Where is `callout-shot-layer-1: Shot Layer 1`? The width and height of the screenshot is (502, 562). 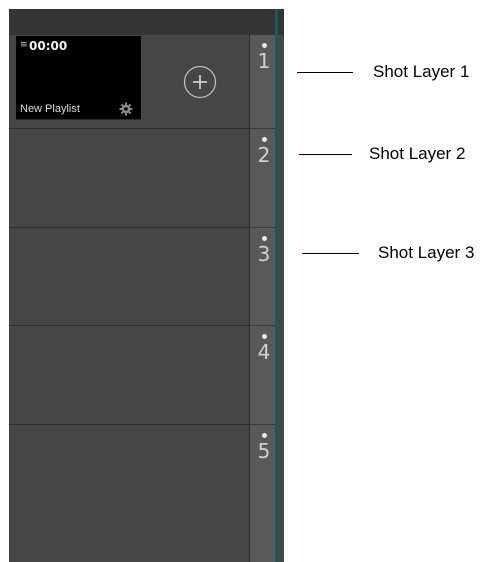 callout-shot-layer-1: Shot Layer 1 is located at coordinates (399, 73).